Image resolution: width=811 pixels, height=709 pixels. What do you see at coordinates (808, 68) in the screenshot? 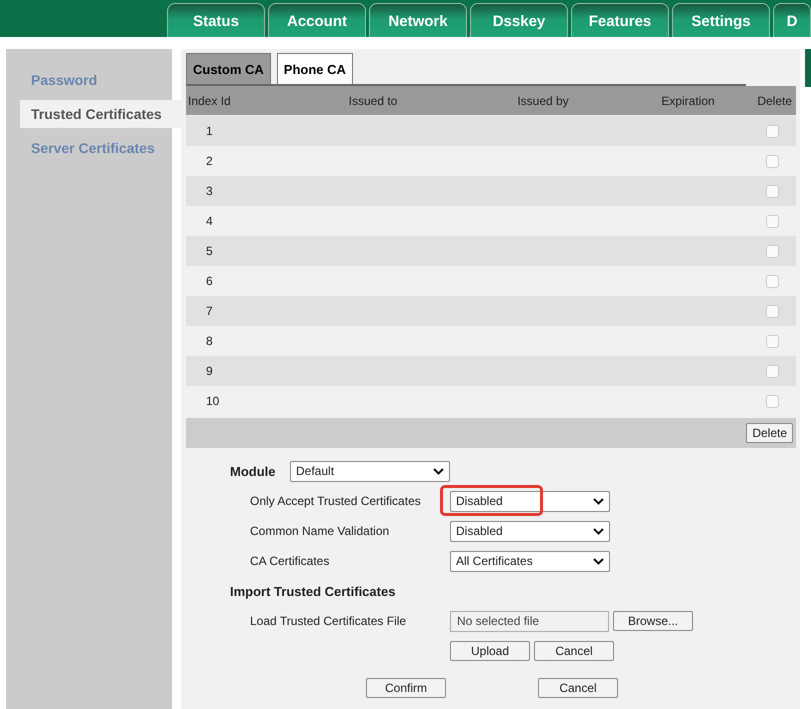
I see `side-strip` at bounding box center [808, 68].